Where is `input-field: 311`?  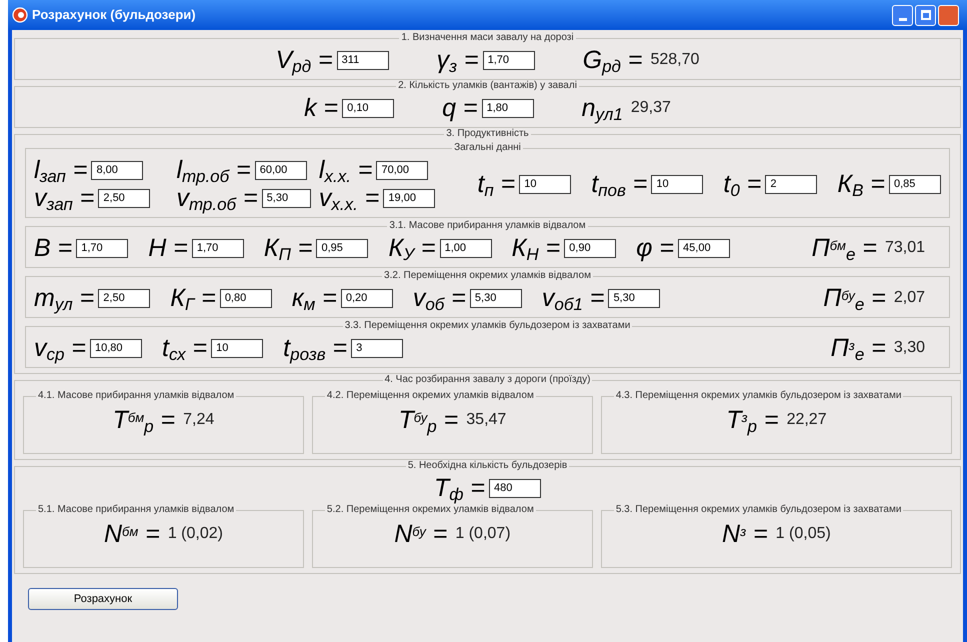 input-field: 311 is located at coordinates (362, 60).